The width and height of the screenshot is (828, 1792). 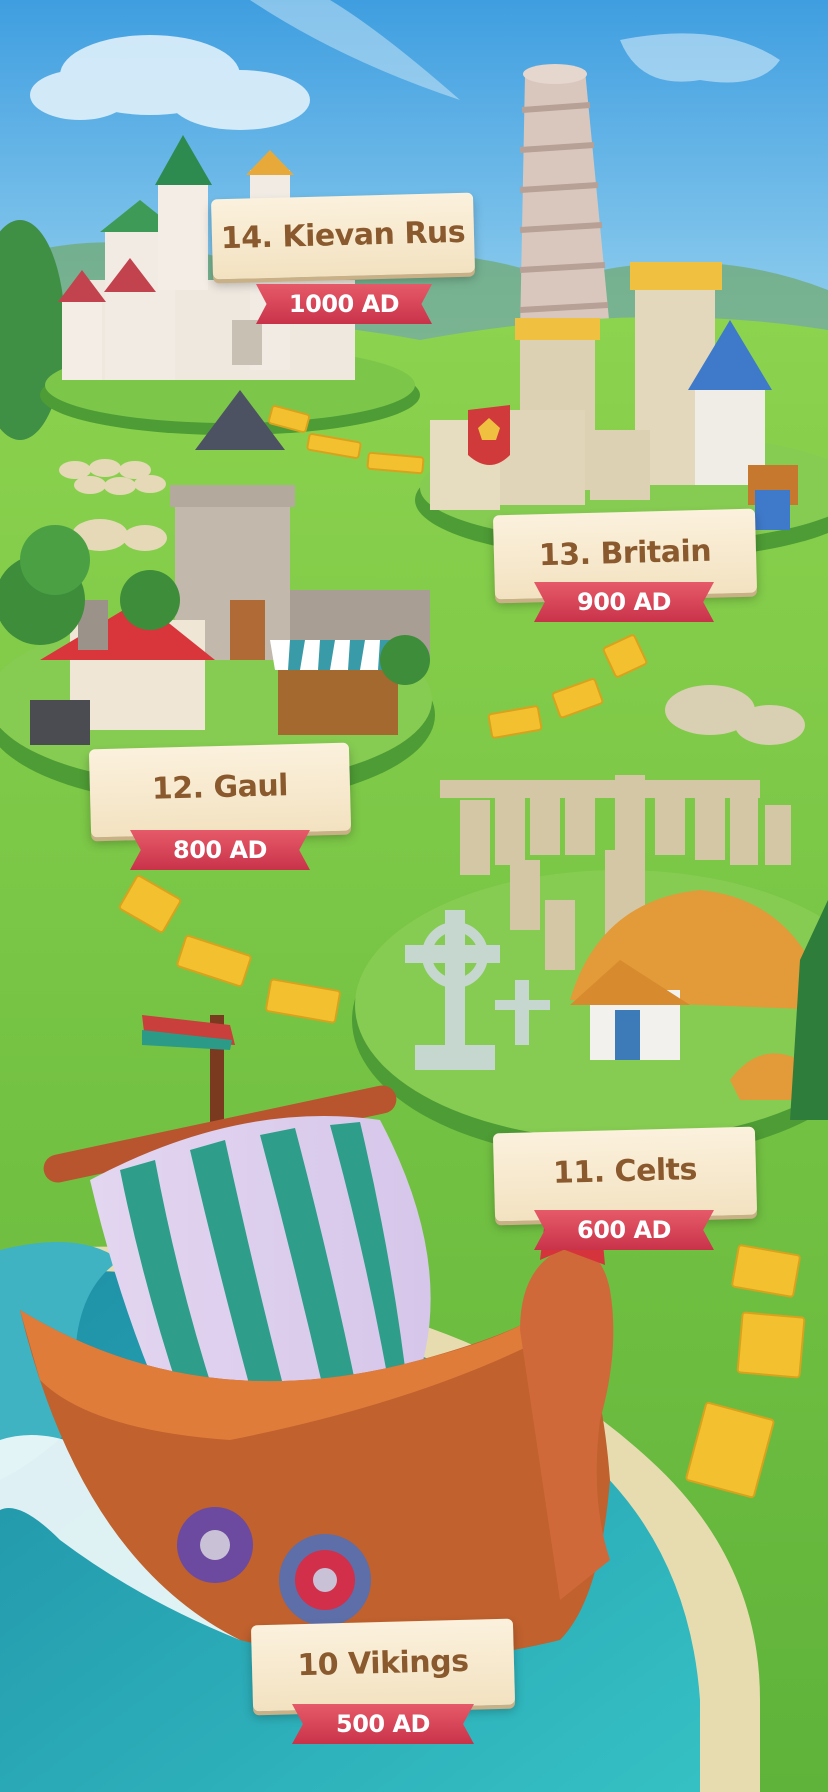 I want to click on level-era-ribbon: 1000 AD, so click(x=344, y=304).